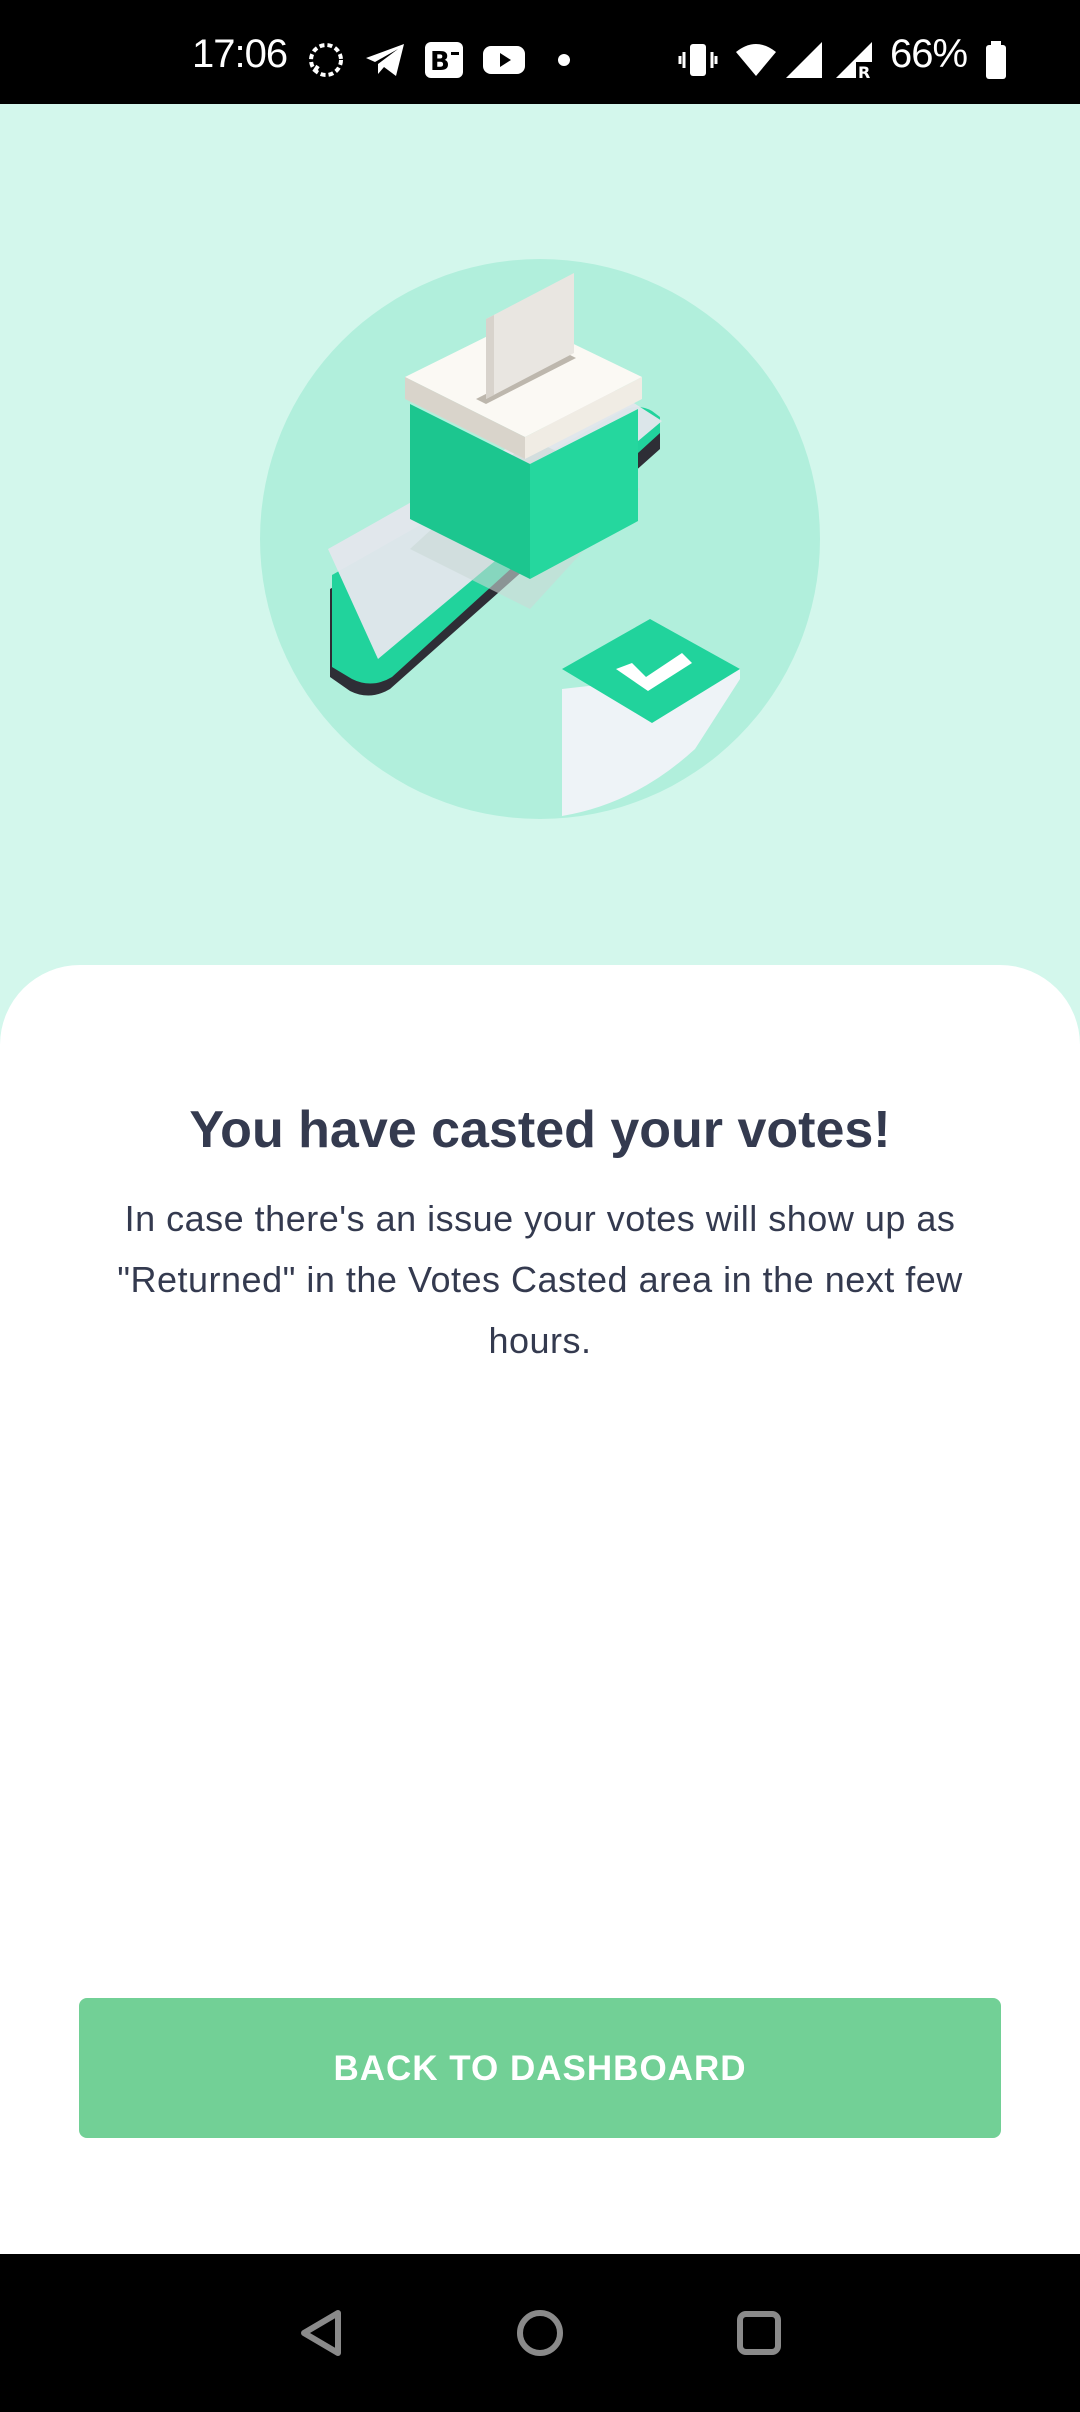 The width and height of the screenshot is (1080, 2412). What do you see at coordinates (854, 61) in the screenshot?
I see `cell-signal-roaming-icon: R` at bounding box center [854, 61].